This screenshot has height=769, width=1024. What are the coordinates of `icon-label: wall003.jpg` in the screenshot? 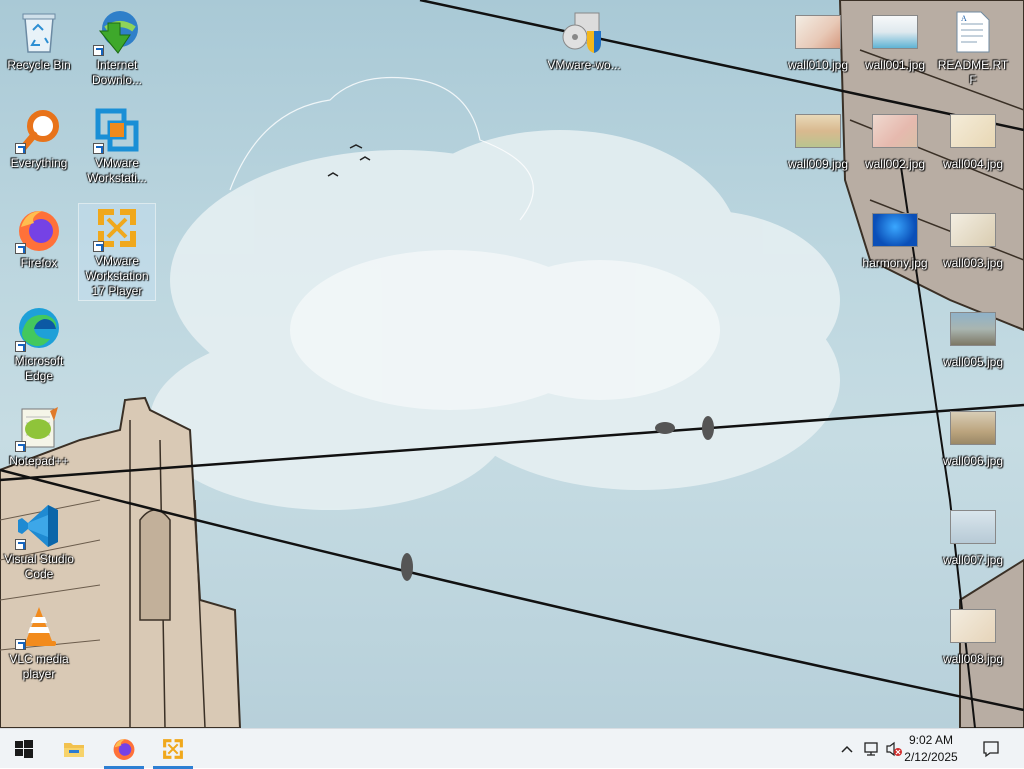 It's located at (973, 263).